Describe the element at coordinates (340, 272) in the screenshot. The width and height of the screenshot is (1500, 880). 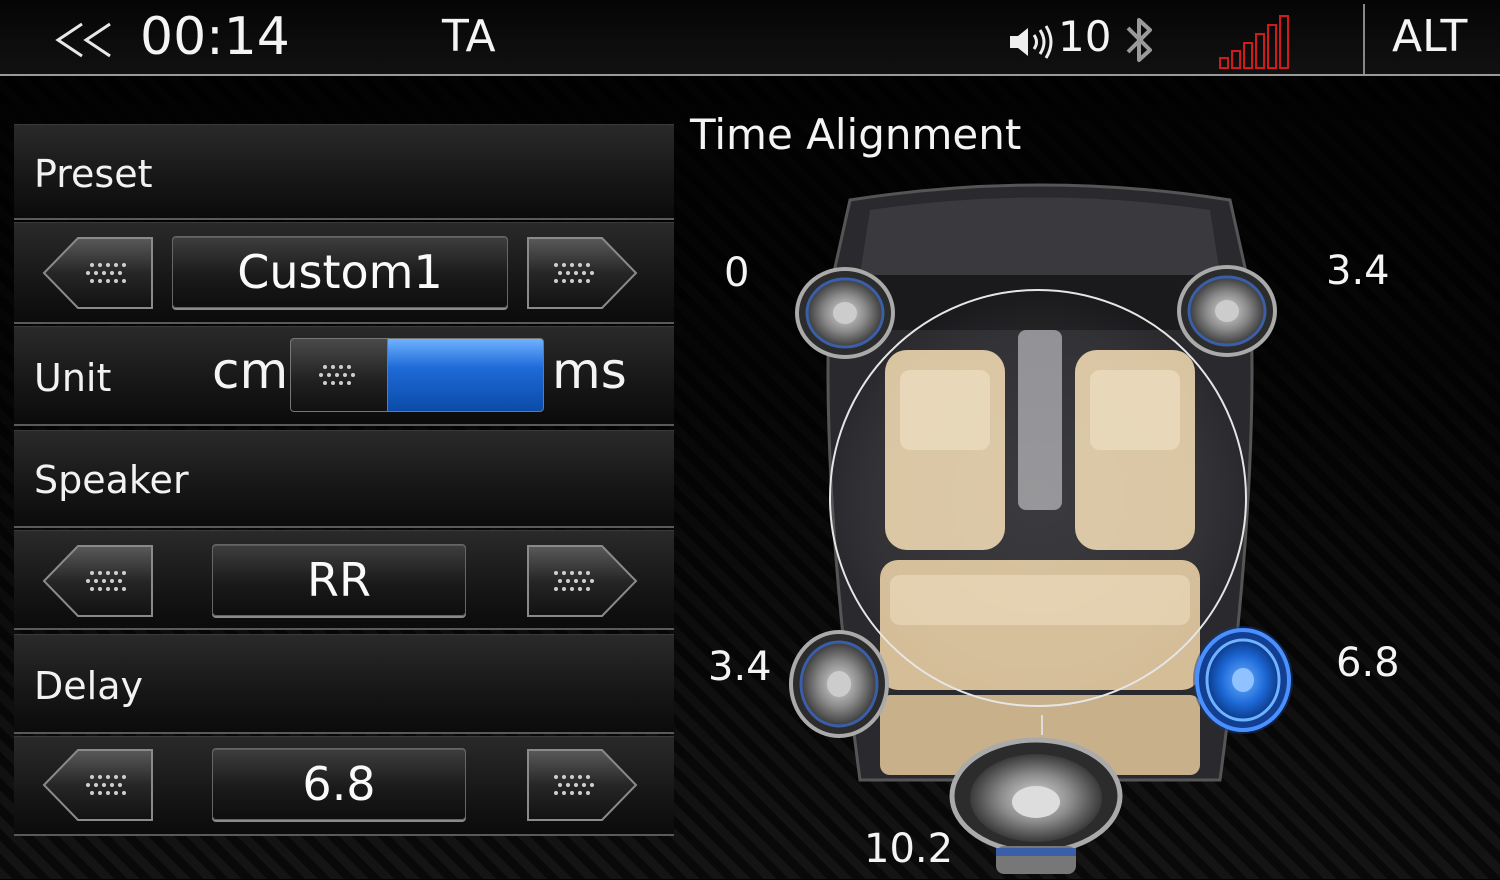
I see `preset-value: Custom1` at that location.